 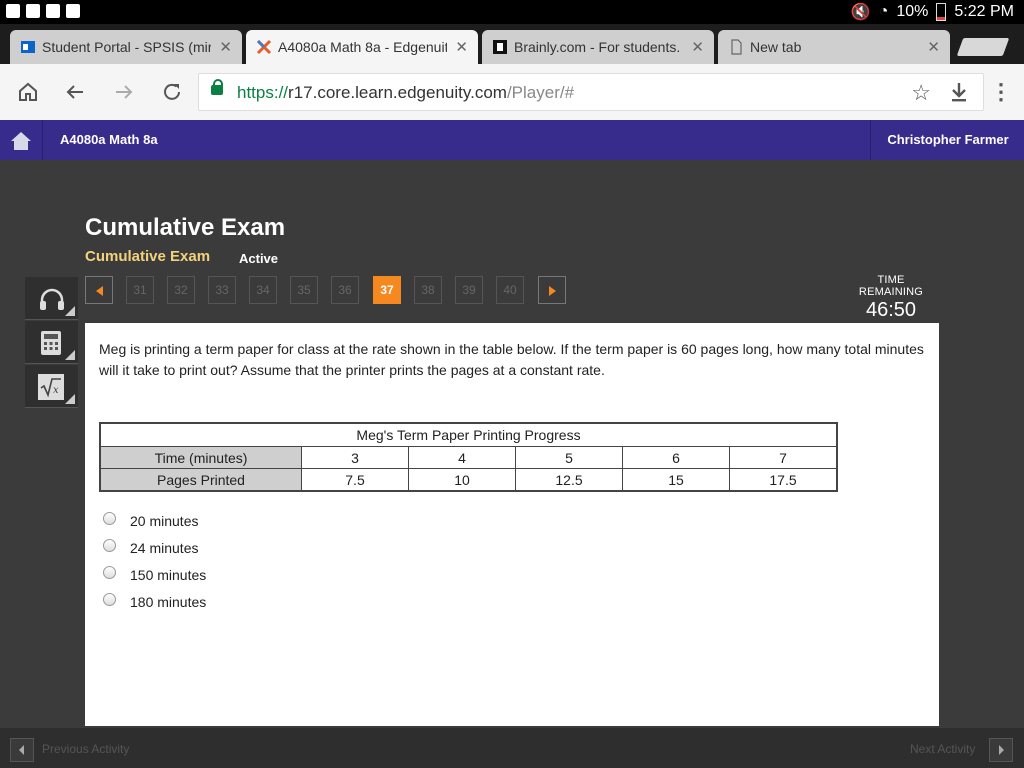 I want to click on clock: 5:22 PM, so click(x=984, y=11).